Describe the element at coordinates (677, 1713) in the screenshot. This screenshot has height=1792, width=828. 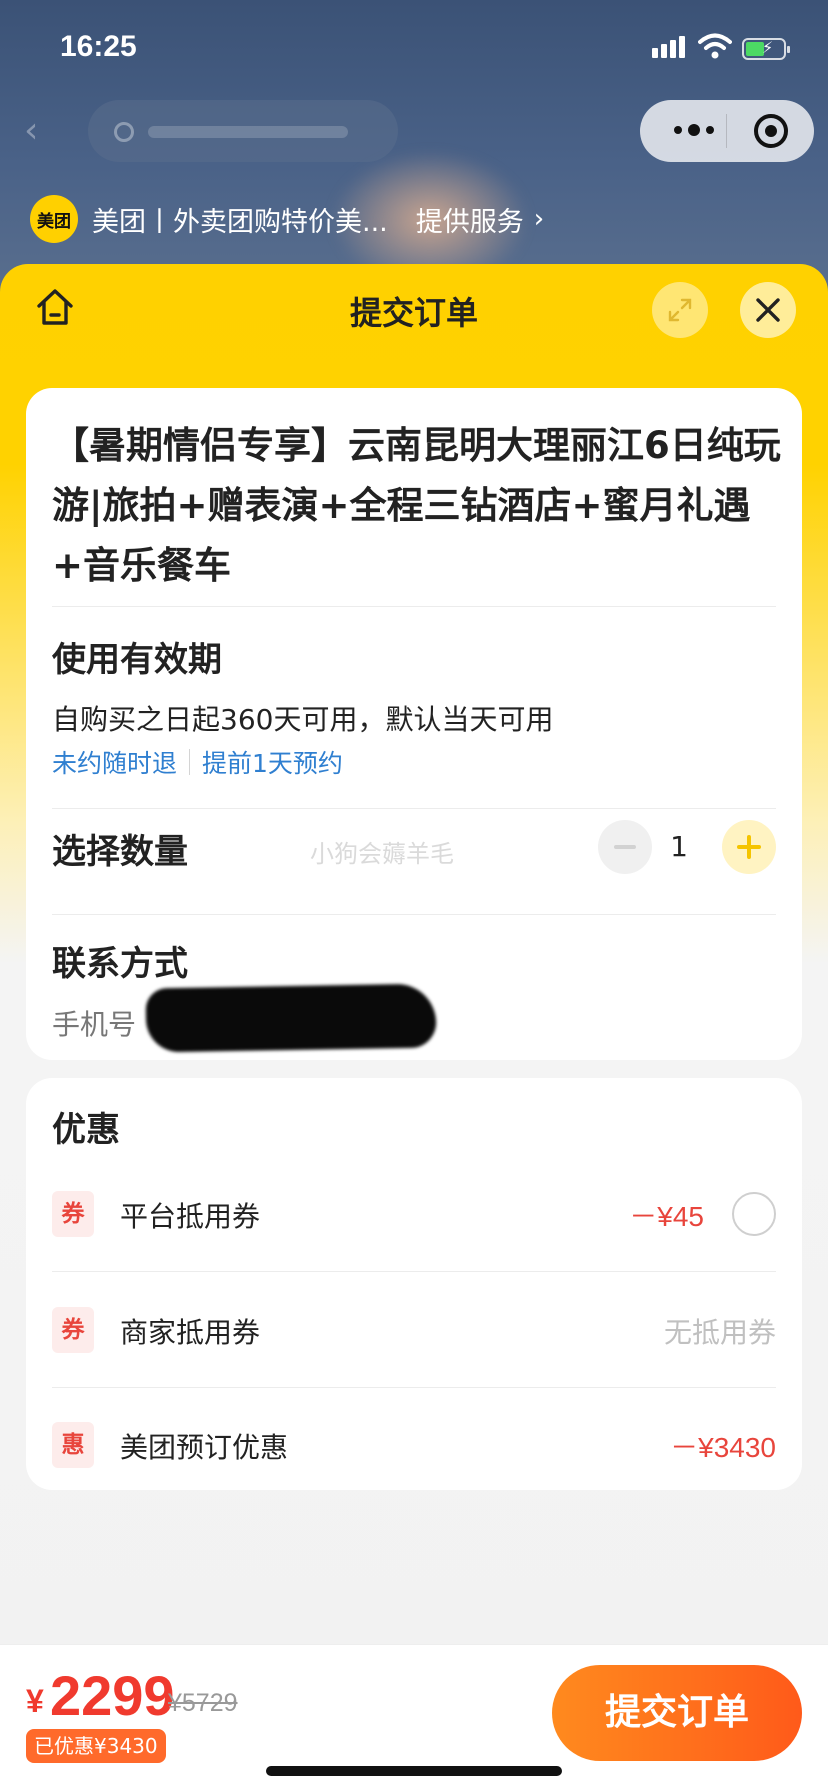
I see `submit-order-button: 提交订单` at that location.